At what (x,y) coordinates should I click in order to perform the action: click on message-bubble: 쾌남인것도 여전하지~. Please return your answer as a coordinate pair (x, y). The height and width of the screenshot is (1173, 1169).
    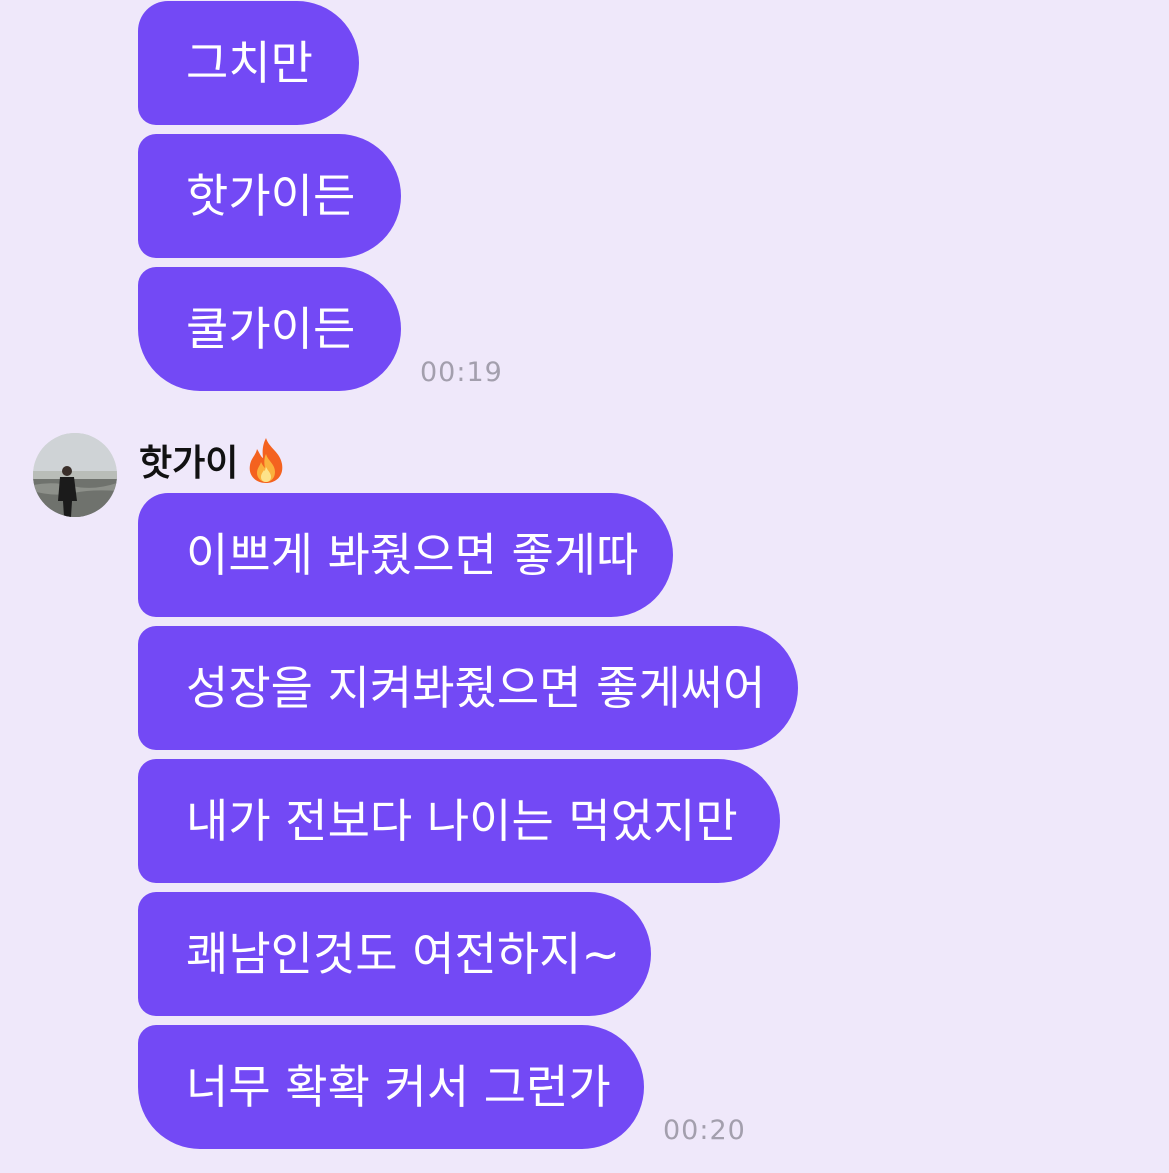
    Looking at the image, I should click on (394, 954).